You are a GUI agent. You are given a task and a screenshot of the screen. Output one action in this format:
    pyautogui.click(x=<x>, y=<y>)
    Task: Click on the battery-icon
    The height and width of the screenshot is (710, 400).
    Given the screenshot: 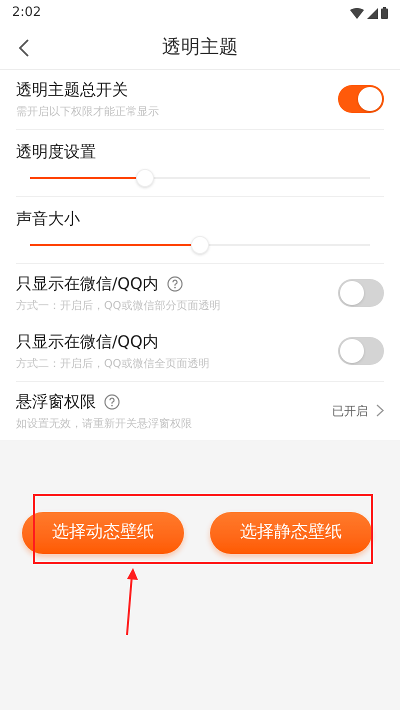 What is the action you would take?
    pyautogui.click(x=384, y=13)
    